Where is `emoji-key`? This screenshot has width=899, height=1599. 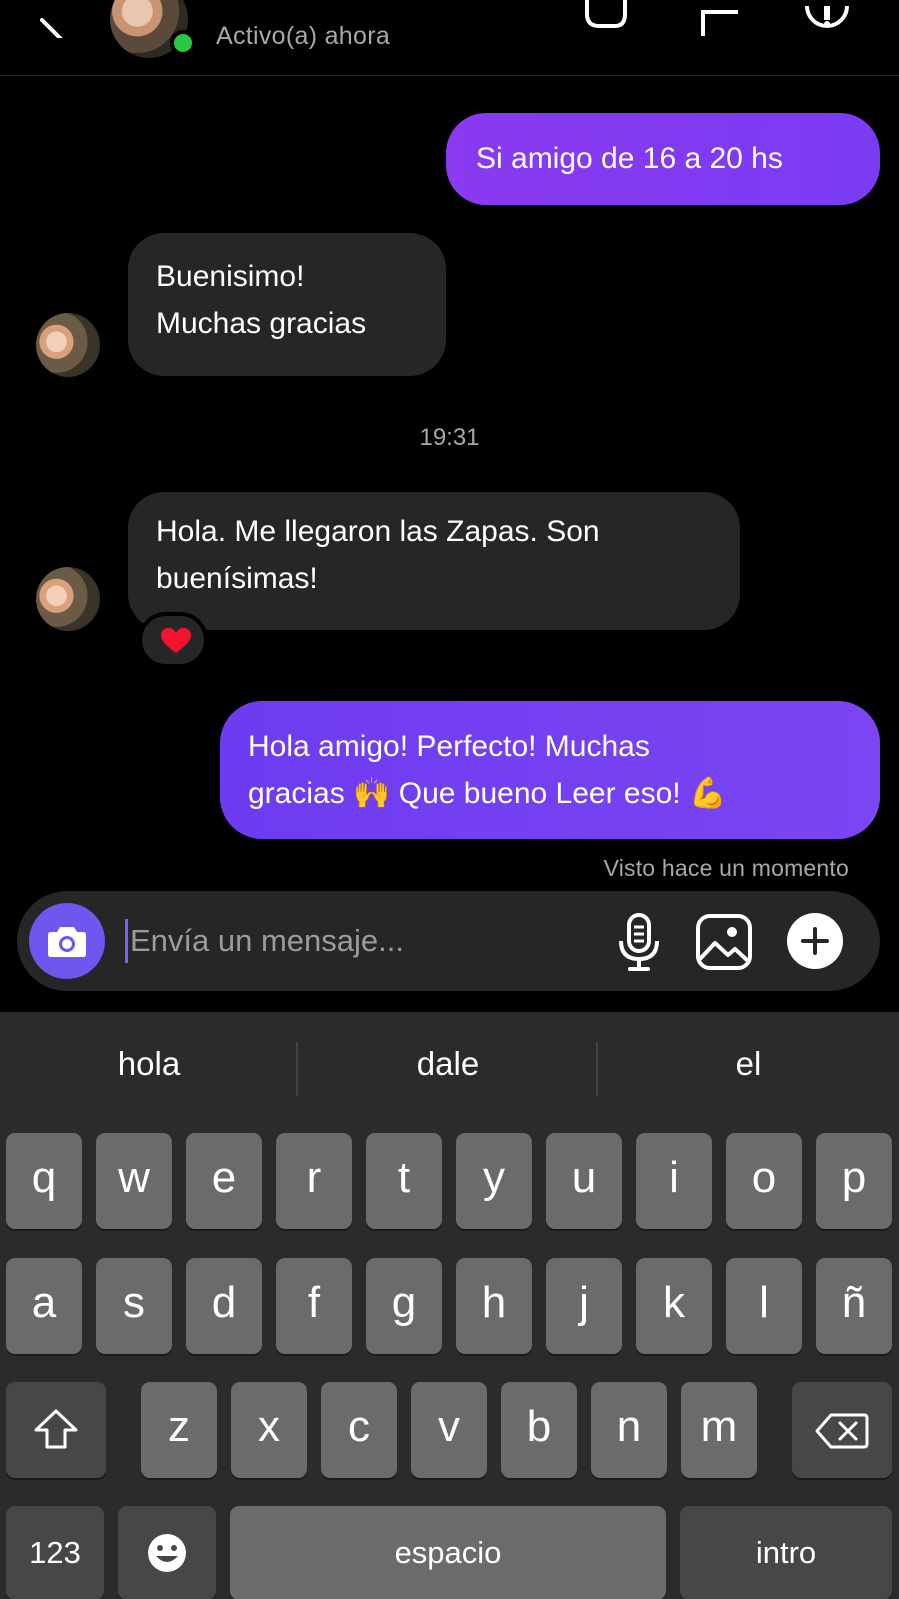
emoji-key is located at coordinates (167, 1552).